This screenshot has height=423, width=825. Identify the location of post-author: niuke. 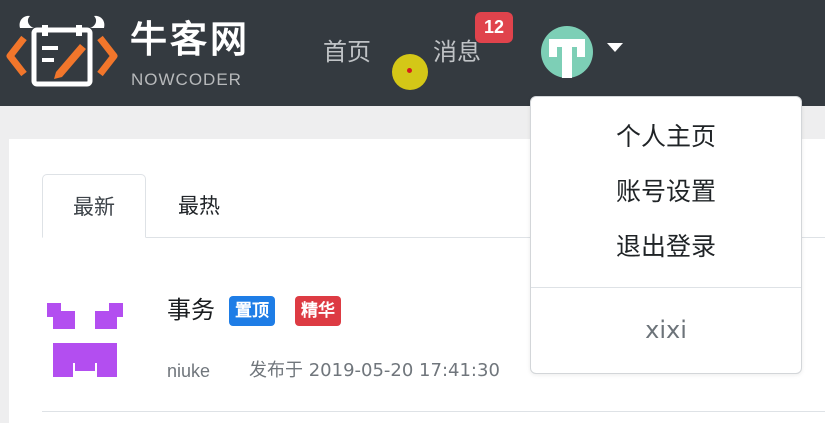
(188, 371).